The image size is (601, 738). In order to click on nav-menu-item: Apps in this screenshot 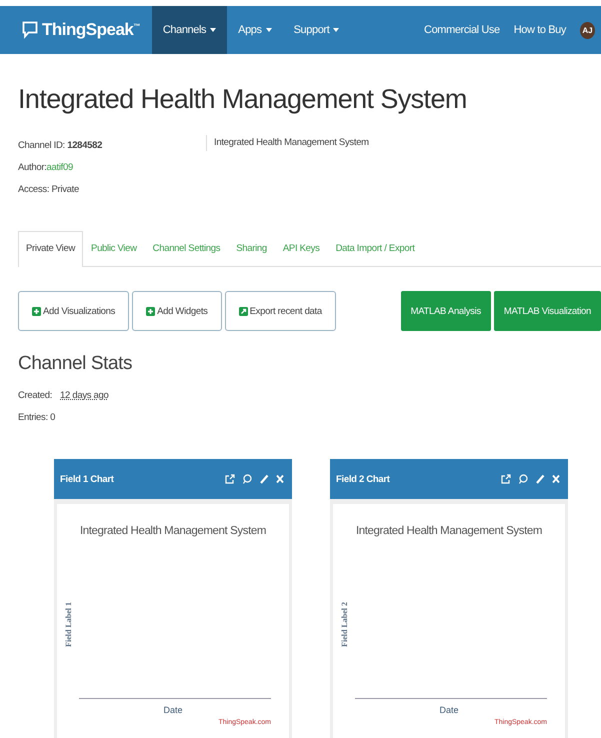, I will do `click(255, 30)`.